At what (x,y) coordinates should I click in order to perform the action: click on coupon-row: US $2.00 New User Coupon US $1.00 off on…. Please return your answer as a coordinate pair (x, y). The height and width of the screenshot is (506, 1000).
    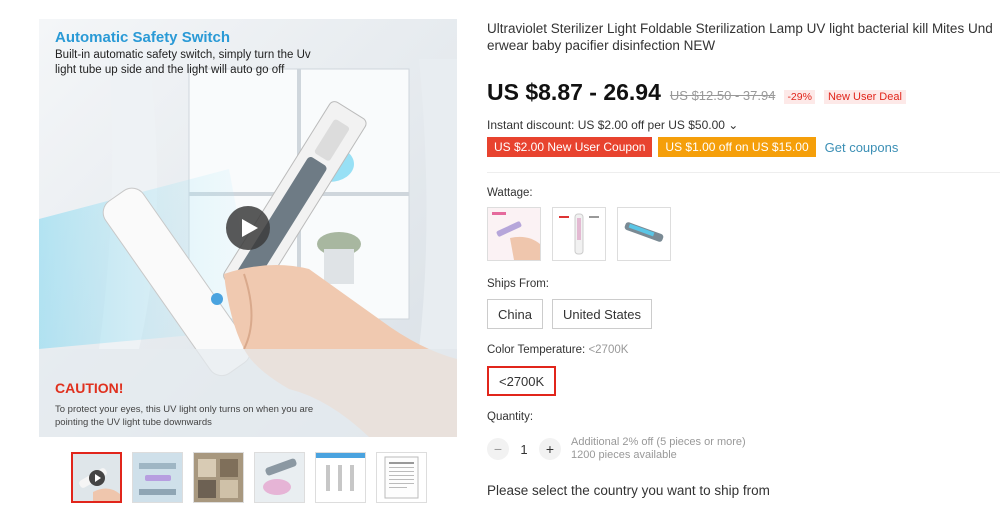
    Looking at the image, I should click on (692, 147).